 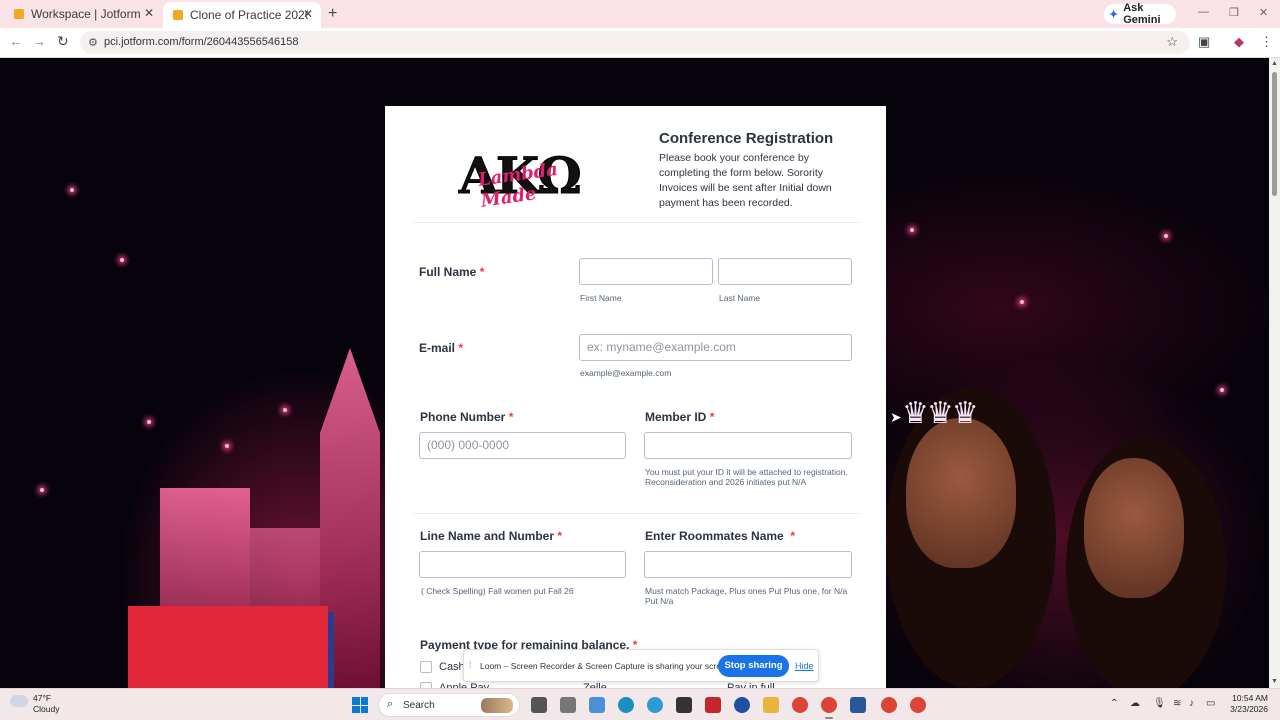 What do you see at coordinates (753, 666) in the screenshot?
I see `stop-sharing-button: Stop sharing` at bounding box center [753, 666].